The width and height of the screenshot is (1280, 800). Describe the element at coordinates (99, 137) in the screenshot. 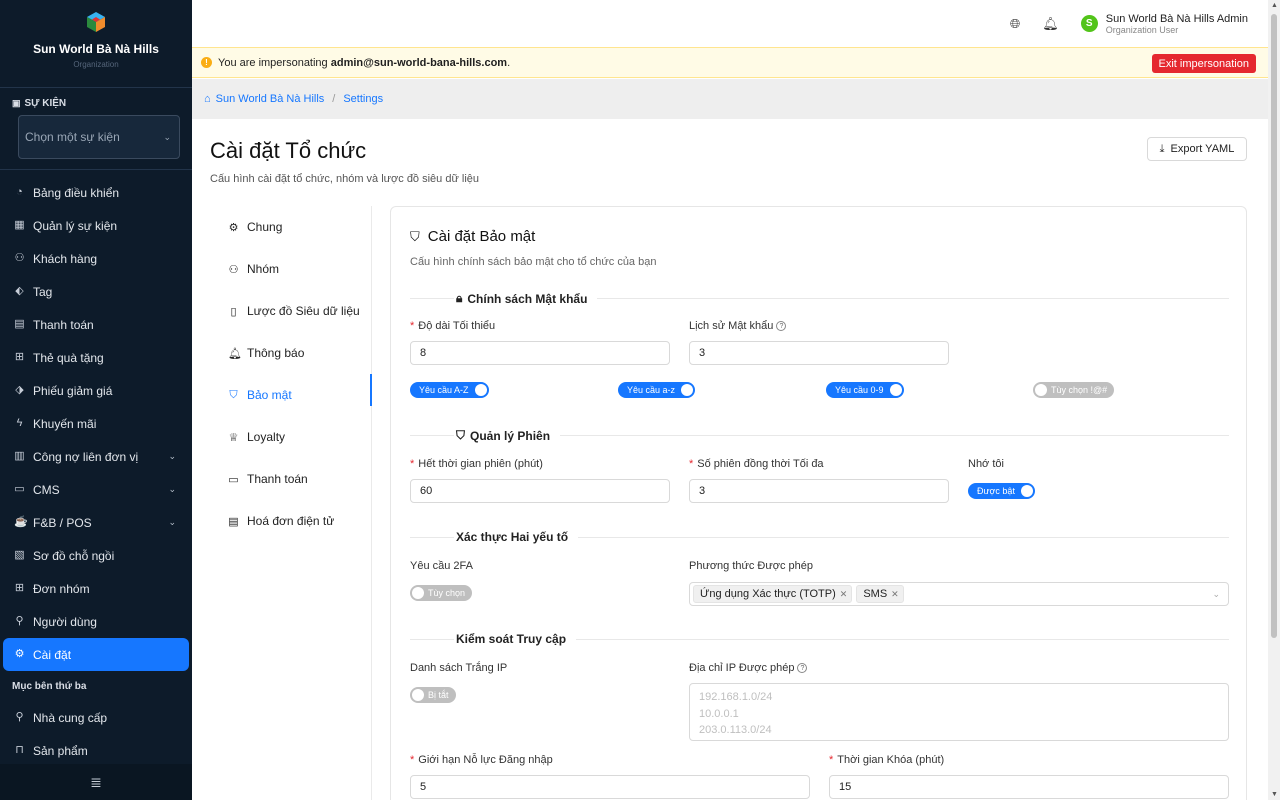

I see `event-select: Chọn một sự kiện ⌄` at that location.